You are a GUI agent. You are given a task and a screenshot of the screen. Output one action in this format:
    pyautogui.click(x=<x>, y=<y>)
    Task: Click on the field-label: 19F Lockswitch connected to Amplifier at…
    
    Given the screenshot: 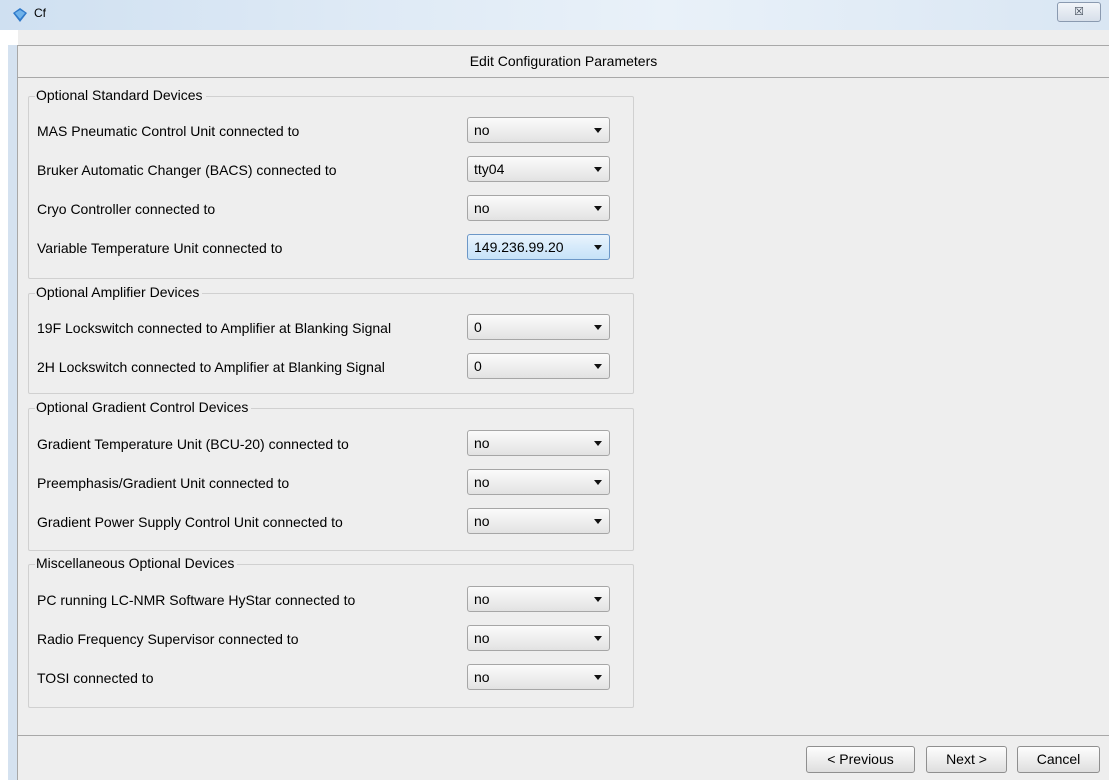 What is the action you would take?
    pyautogui.click(x=214, y=328)
    